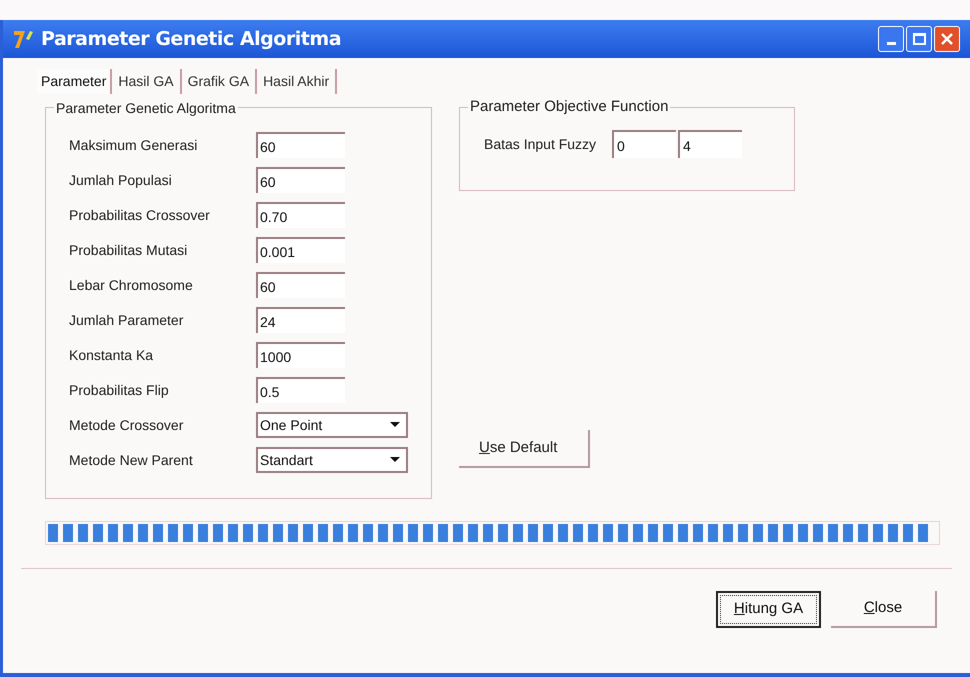 This screenshot has height=677, width=970. Describe the element at coordinates (140, 215) in the screenshot. I see `field-label: Probabilitas Crossover` at that location.